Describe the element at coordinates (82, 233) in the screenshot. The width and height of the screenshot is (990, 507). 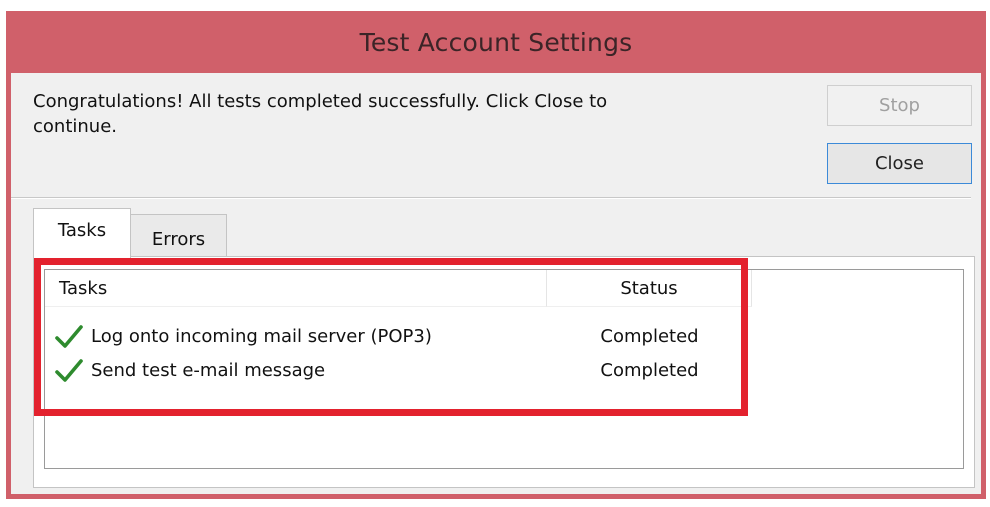
I see `tab-tasks: Tasks` at that location.